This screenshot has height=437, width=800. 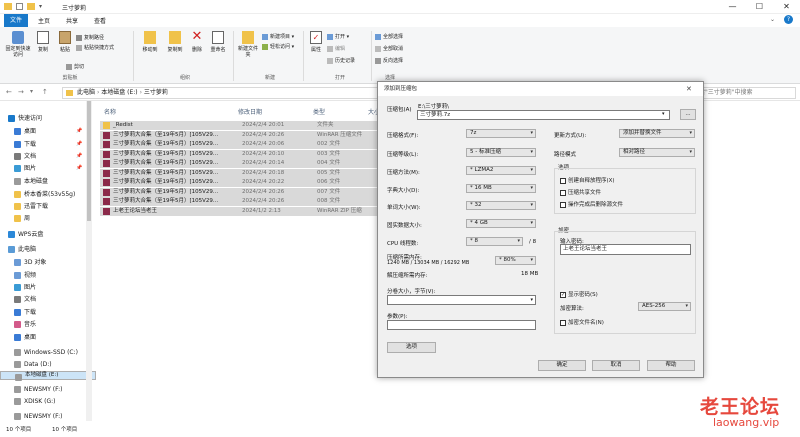 I want to click on new-folder-button: 新建文件夹, so click(x=248, y=44).